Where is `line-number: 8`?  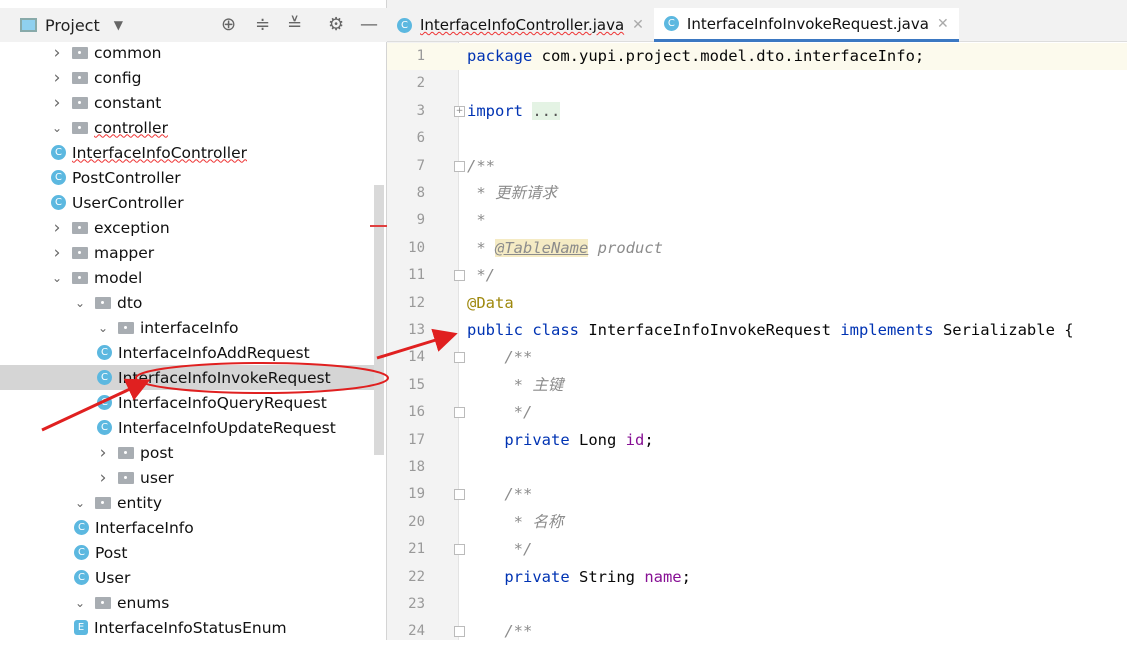 line-number: 8 is located at coordinates (420, 193).